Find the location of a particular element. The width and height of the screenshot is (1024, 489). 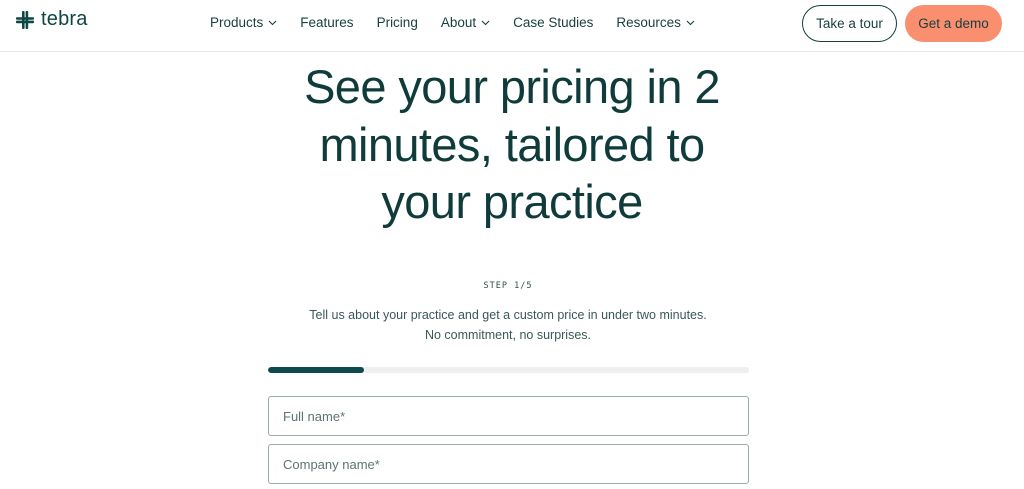

full-name-input is located at coordinates (508, 416).